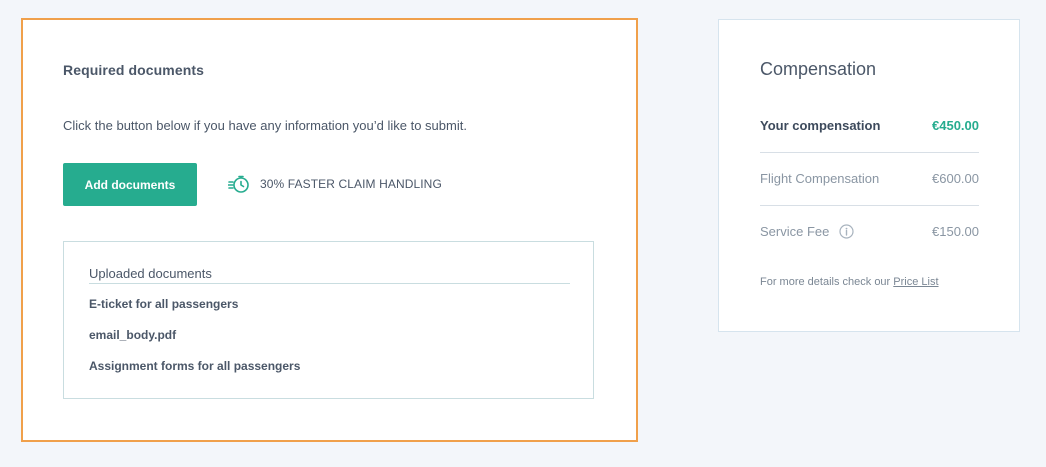  I want to click on uploaded-document-item: email_body.pdf, so click(133, 335).